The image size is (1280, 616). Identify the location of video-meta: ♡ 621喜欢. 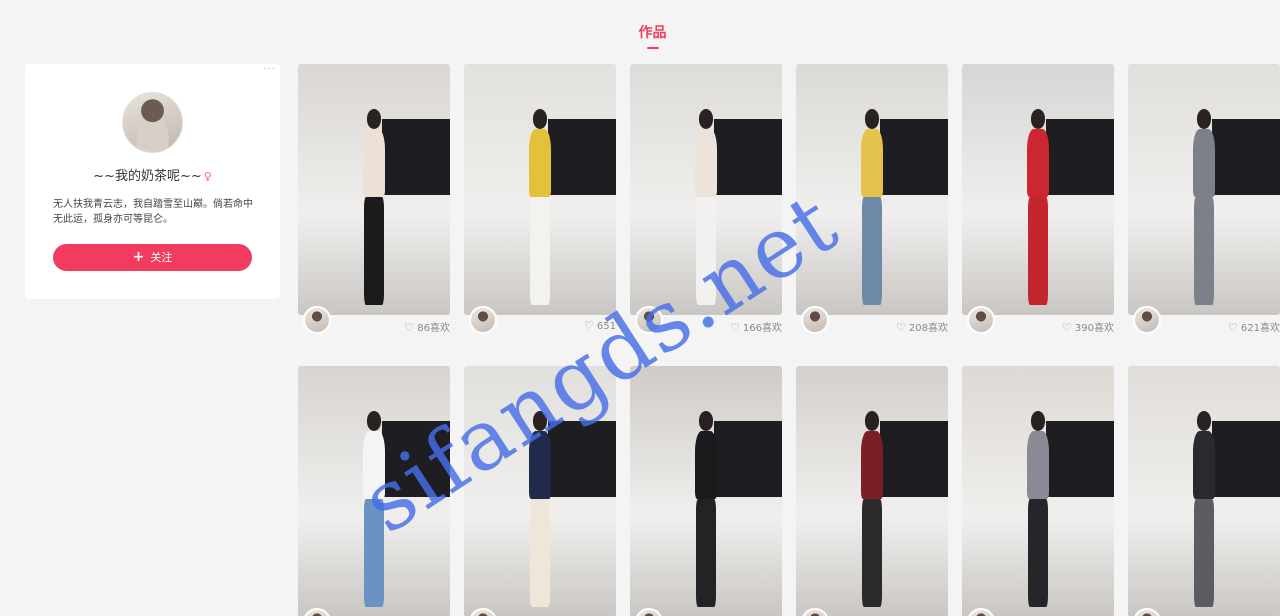
(1204, 323).